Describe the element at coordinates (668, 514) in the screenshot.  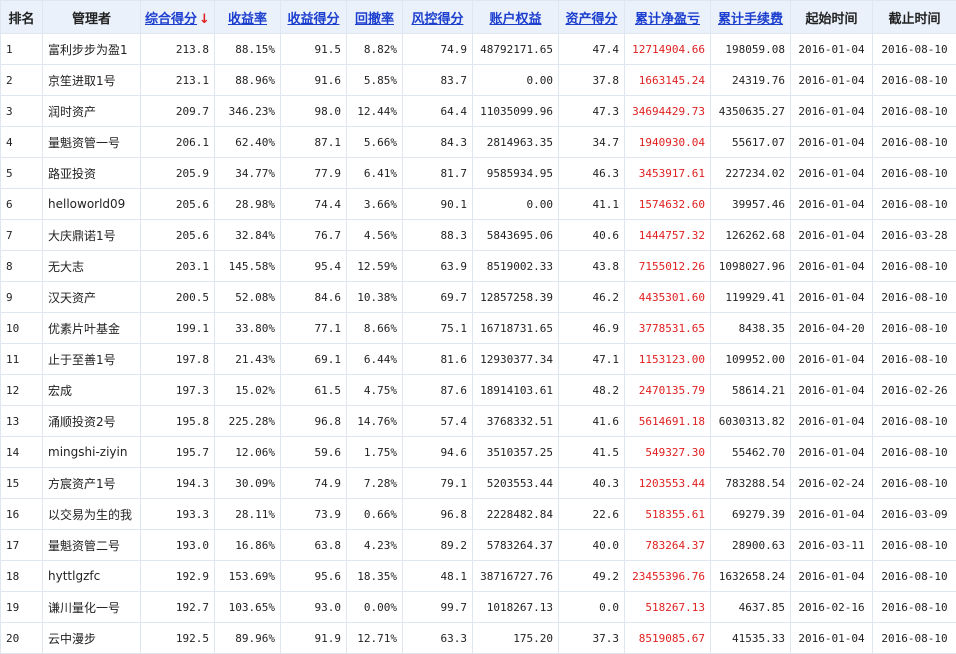
I see `cumulative-pnl-cell: 518355.61` at that location.